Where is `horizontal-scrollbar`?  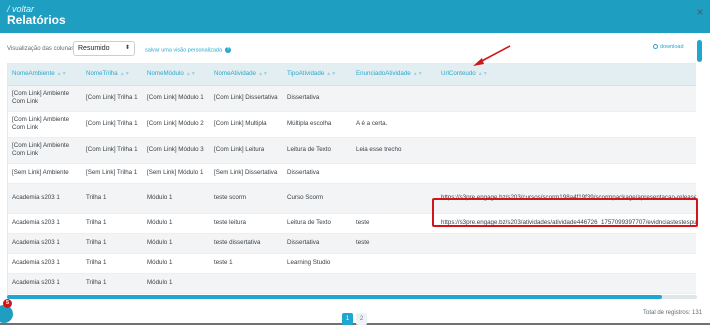 horizontal-scrollbar is located at coordinates (352, 297).